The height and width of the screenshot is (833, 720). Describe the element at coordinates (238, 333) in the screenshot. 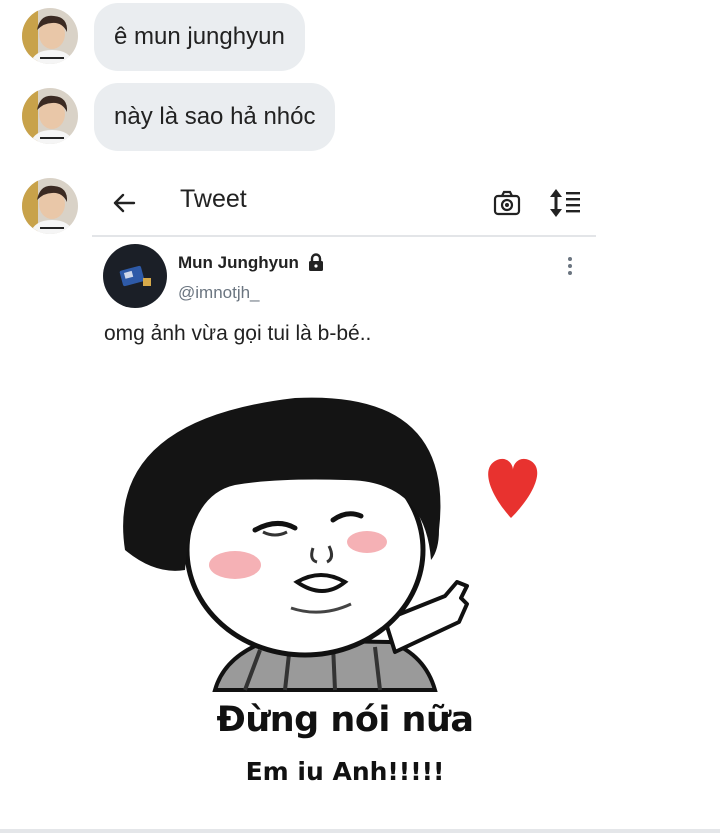

I see `tweet-text: omg ảnh vừa gọi tui là b-bé..` at that location.